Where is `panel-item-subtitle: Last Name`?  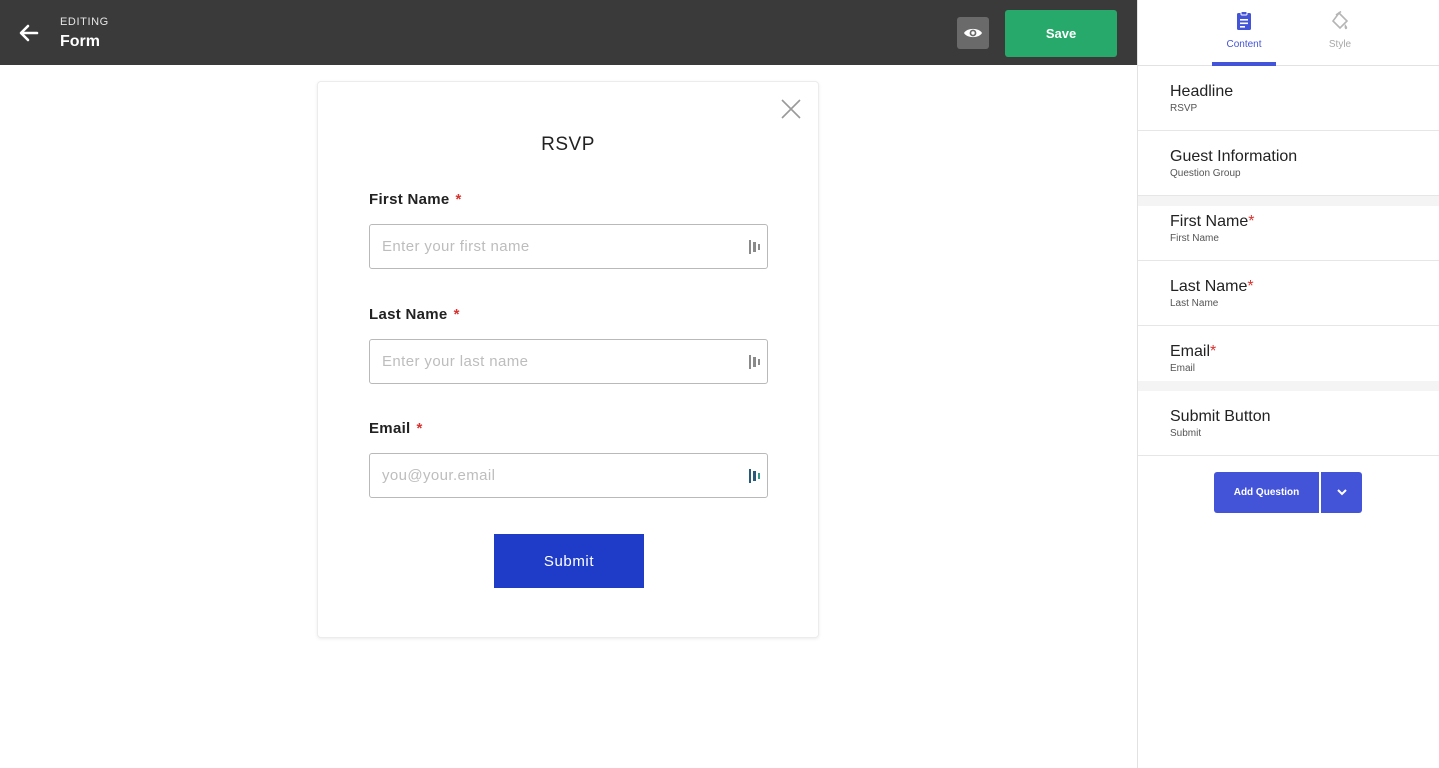 panel-item-subtitle: Last Name is located at coordinates (1194, 303).